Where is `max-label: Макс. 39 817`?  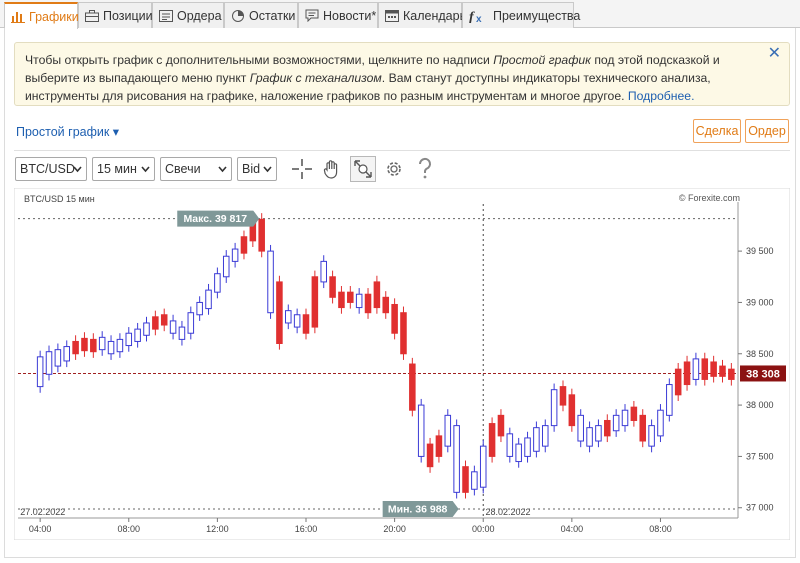 max-label: Макс. 39 817 is located at coordinates (215, 219).